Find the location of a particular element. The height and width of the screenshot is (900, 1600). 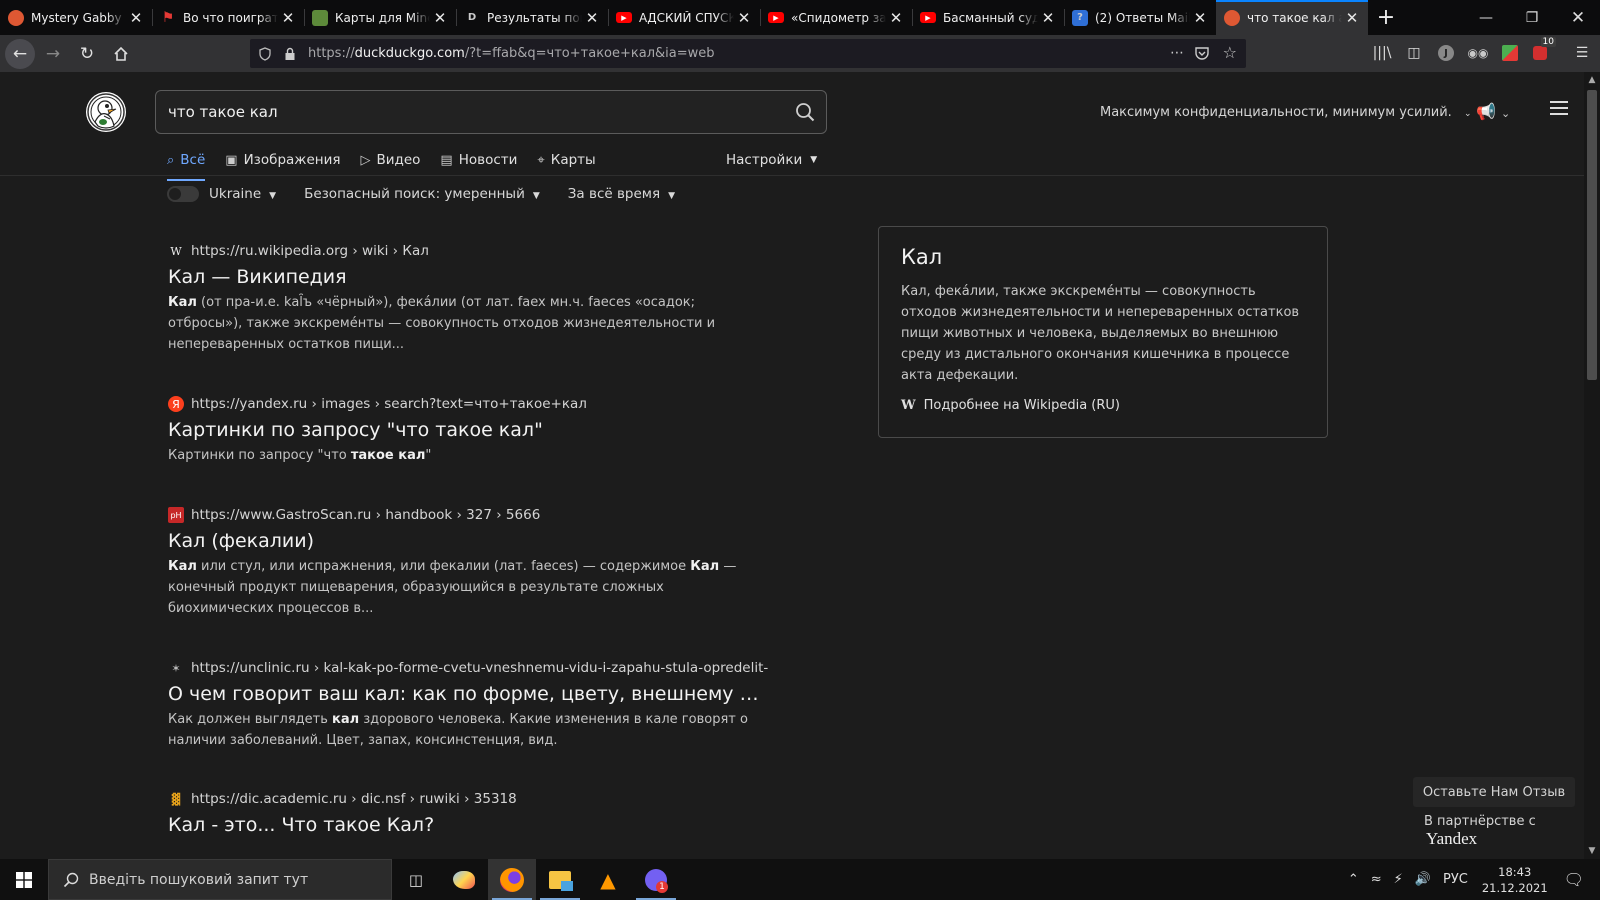

browser-tab: что такое кал at D✕ is located at coordinates (1292, 17).